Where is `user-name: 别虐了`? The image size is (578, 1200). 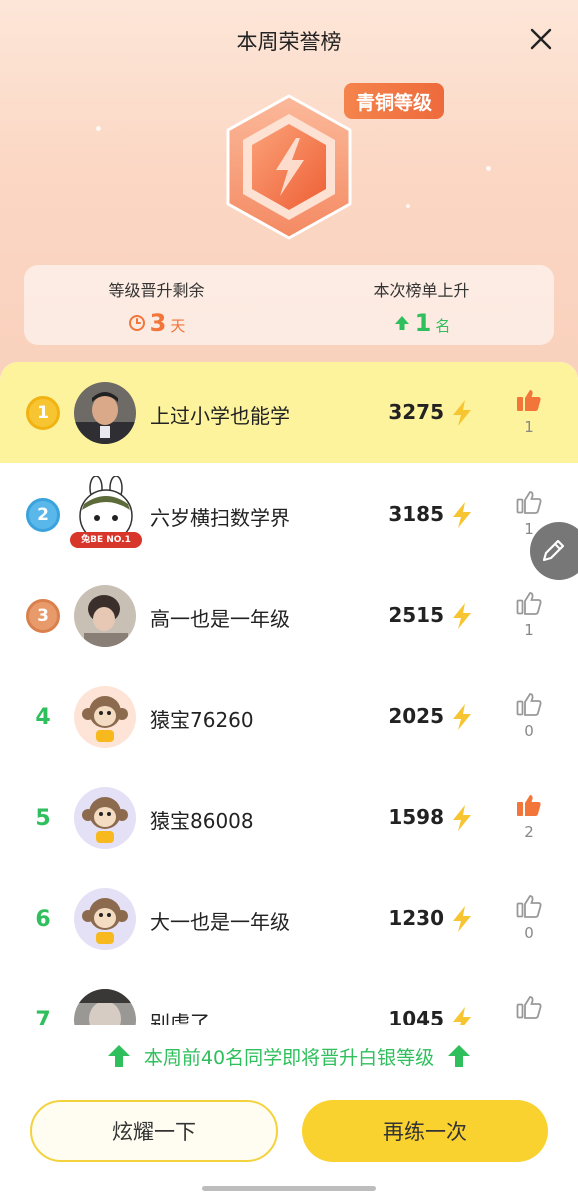
user-name: 别虐了 is located at coordinates (180, 1018).